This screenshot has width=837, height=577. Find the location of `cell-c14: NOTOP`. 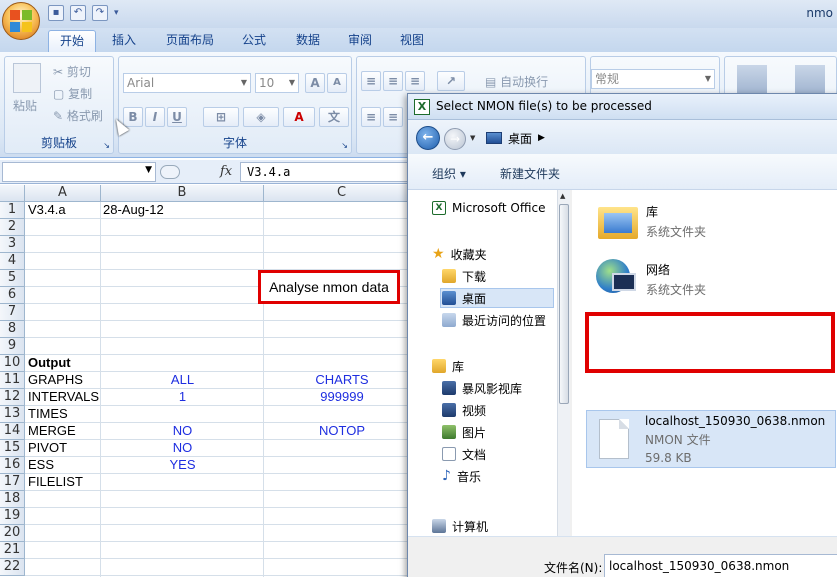

cell-c14: NOTOP is located at coordinates (342, 431).